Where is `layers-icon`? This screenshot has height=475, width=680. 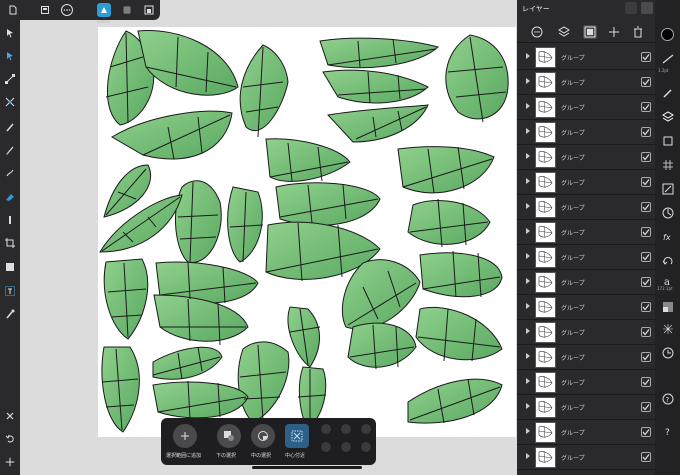
layers-icon is located at coordinates (667, 116).